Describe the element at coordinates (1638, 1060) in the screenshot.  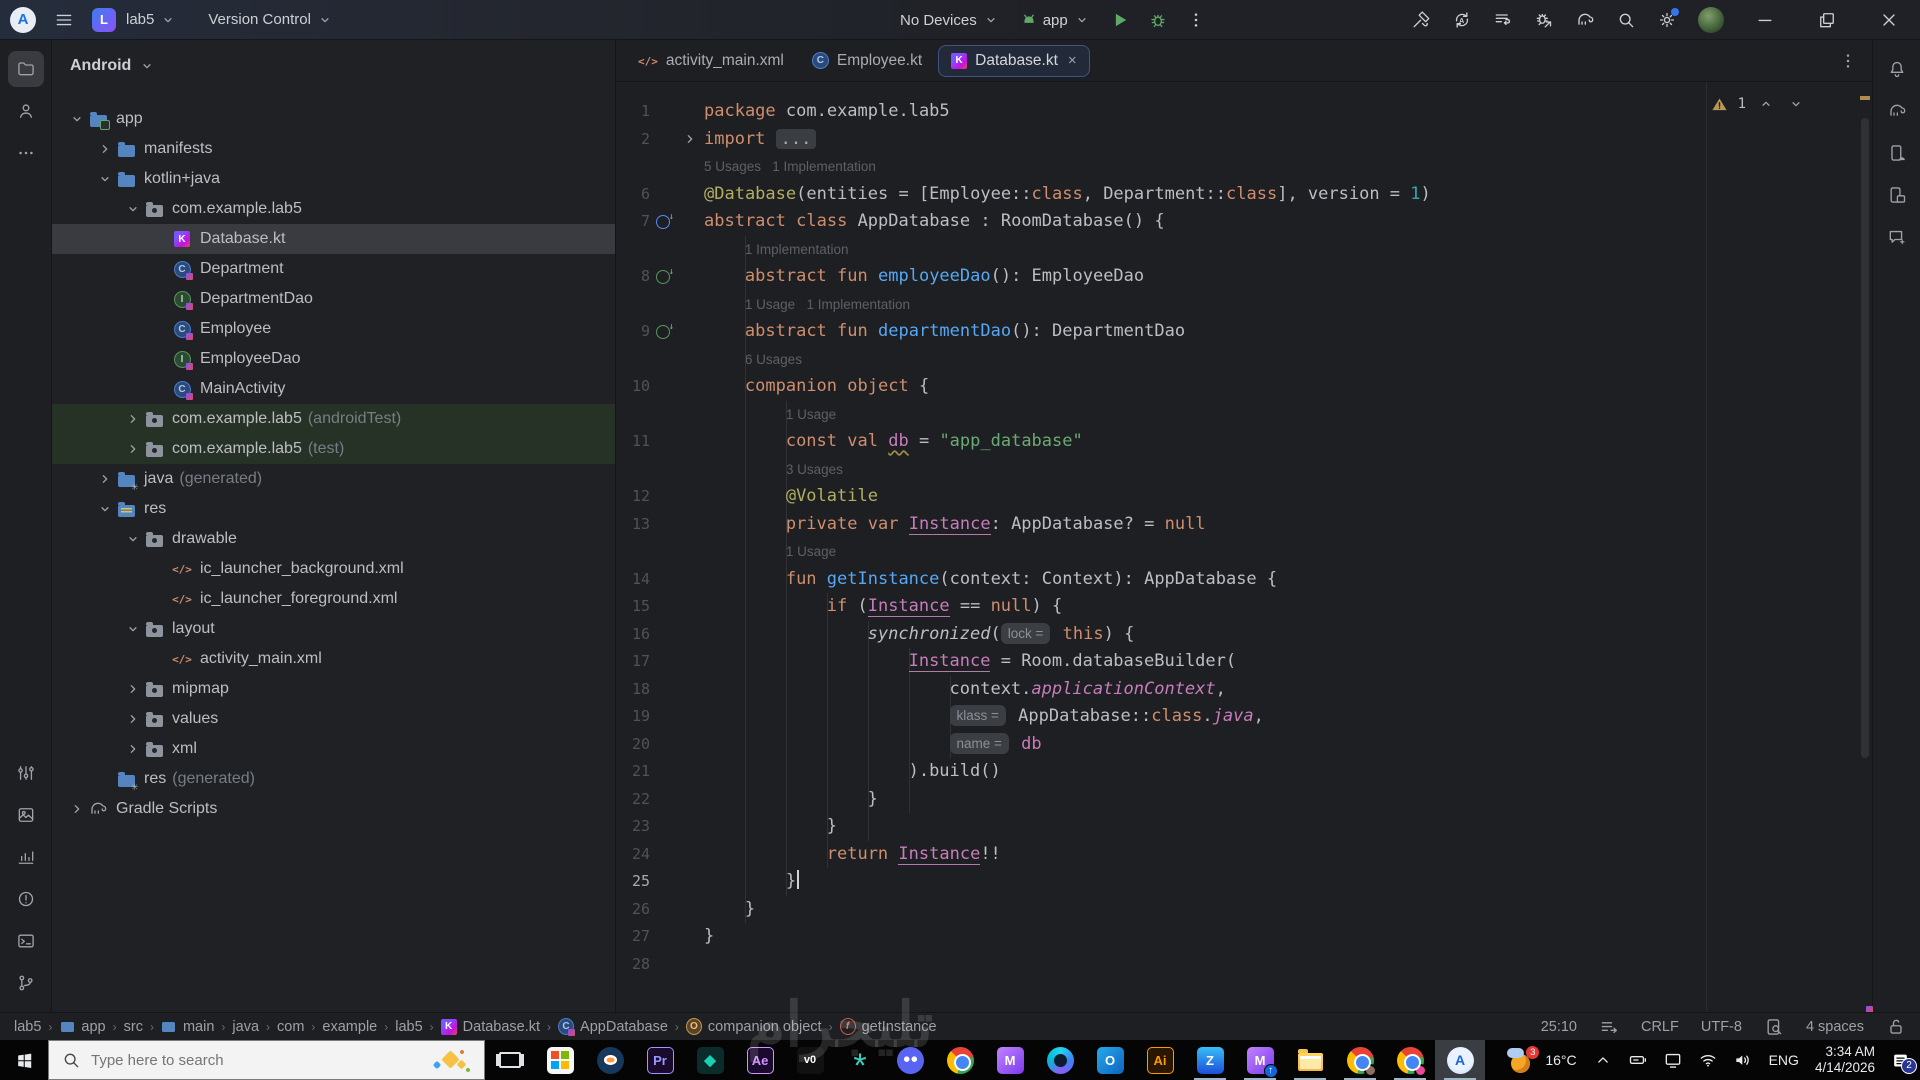
I see `battery-icon` at that location.